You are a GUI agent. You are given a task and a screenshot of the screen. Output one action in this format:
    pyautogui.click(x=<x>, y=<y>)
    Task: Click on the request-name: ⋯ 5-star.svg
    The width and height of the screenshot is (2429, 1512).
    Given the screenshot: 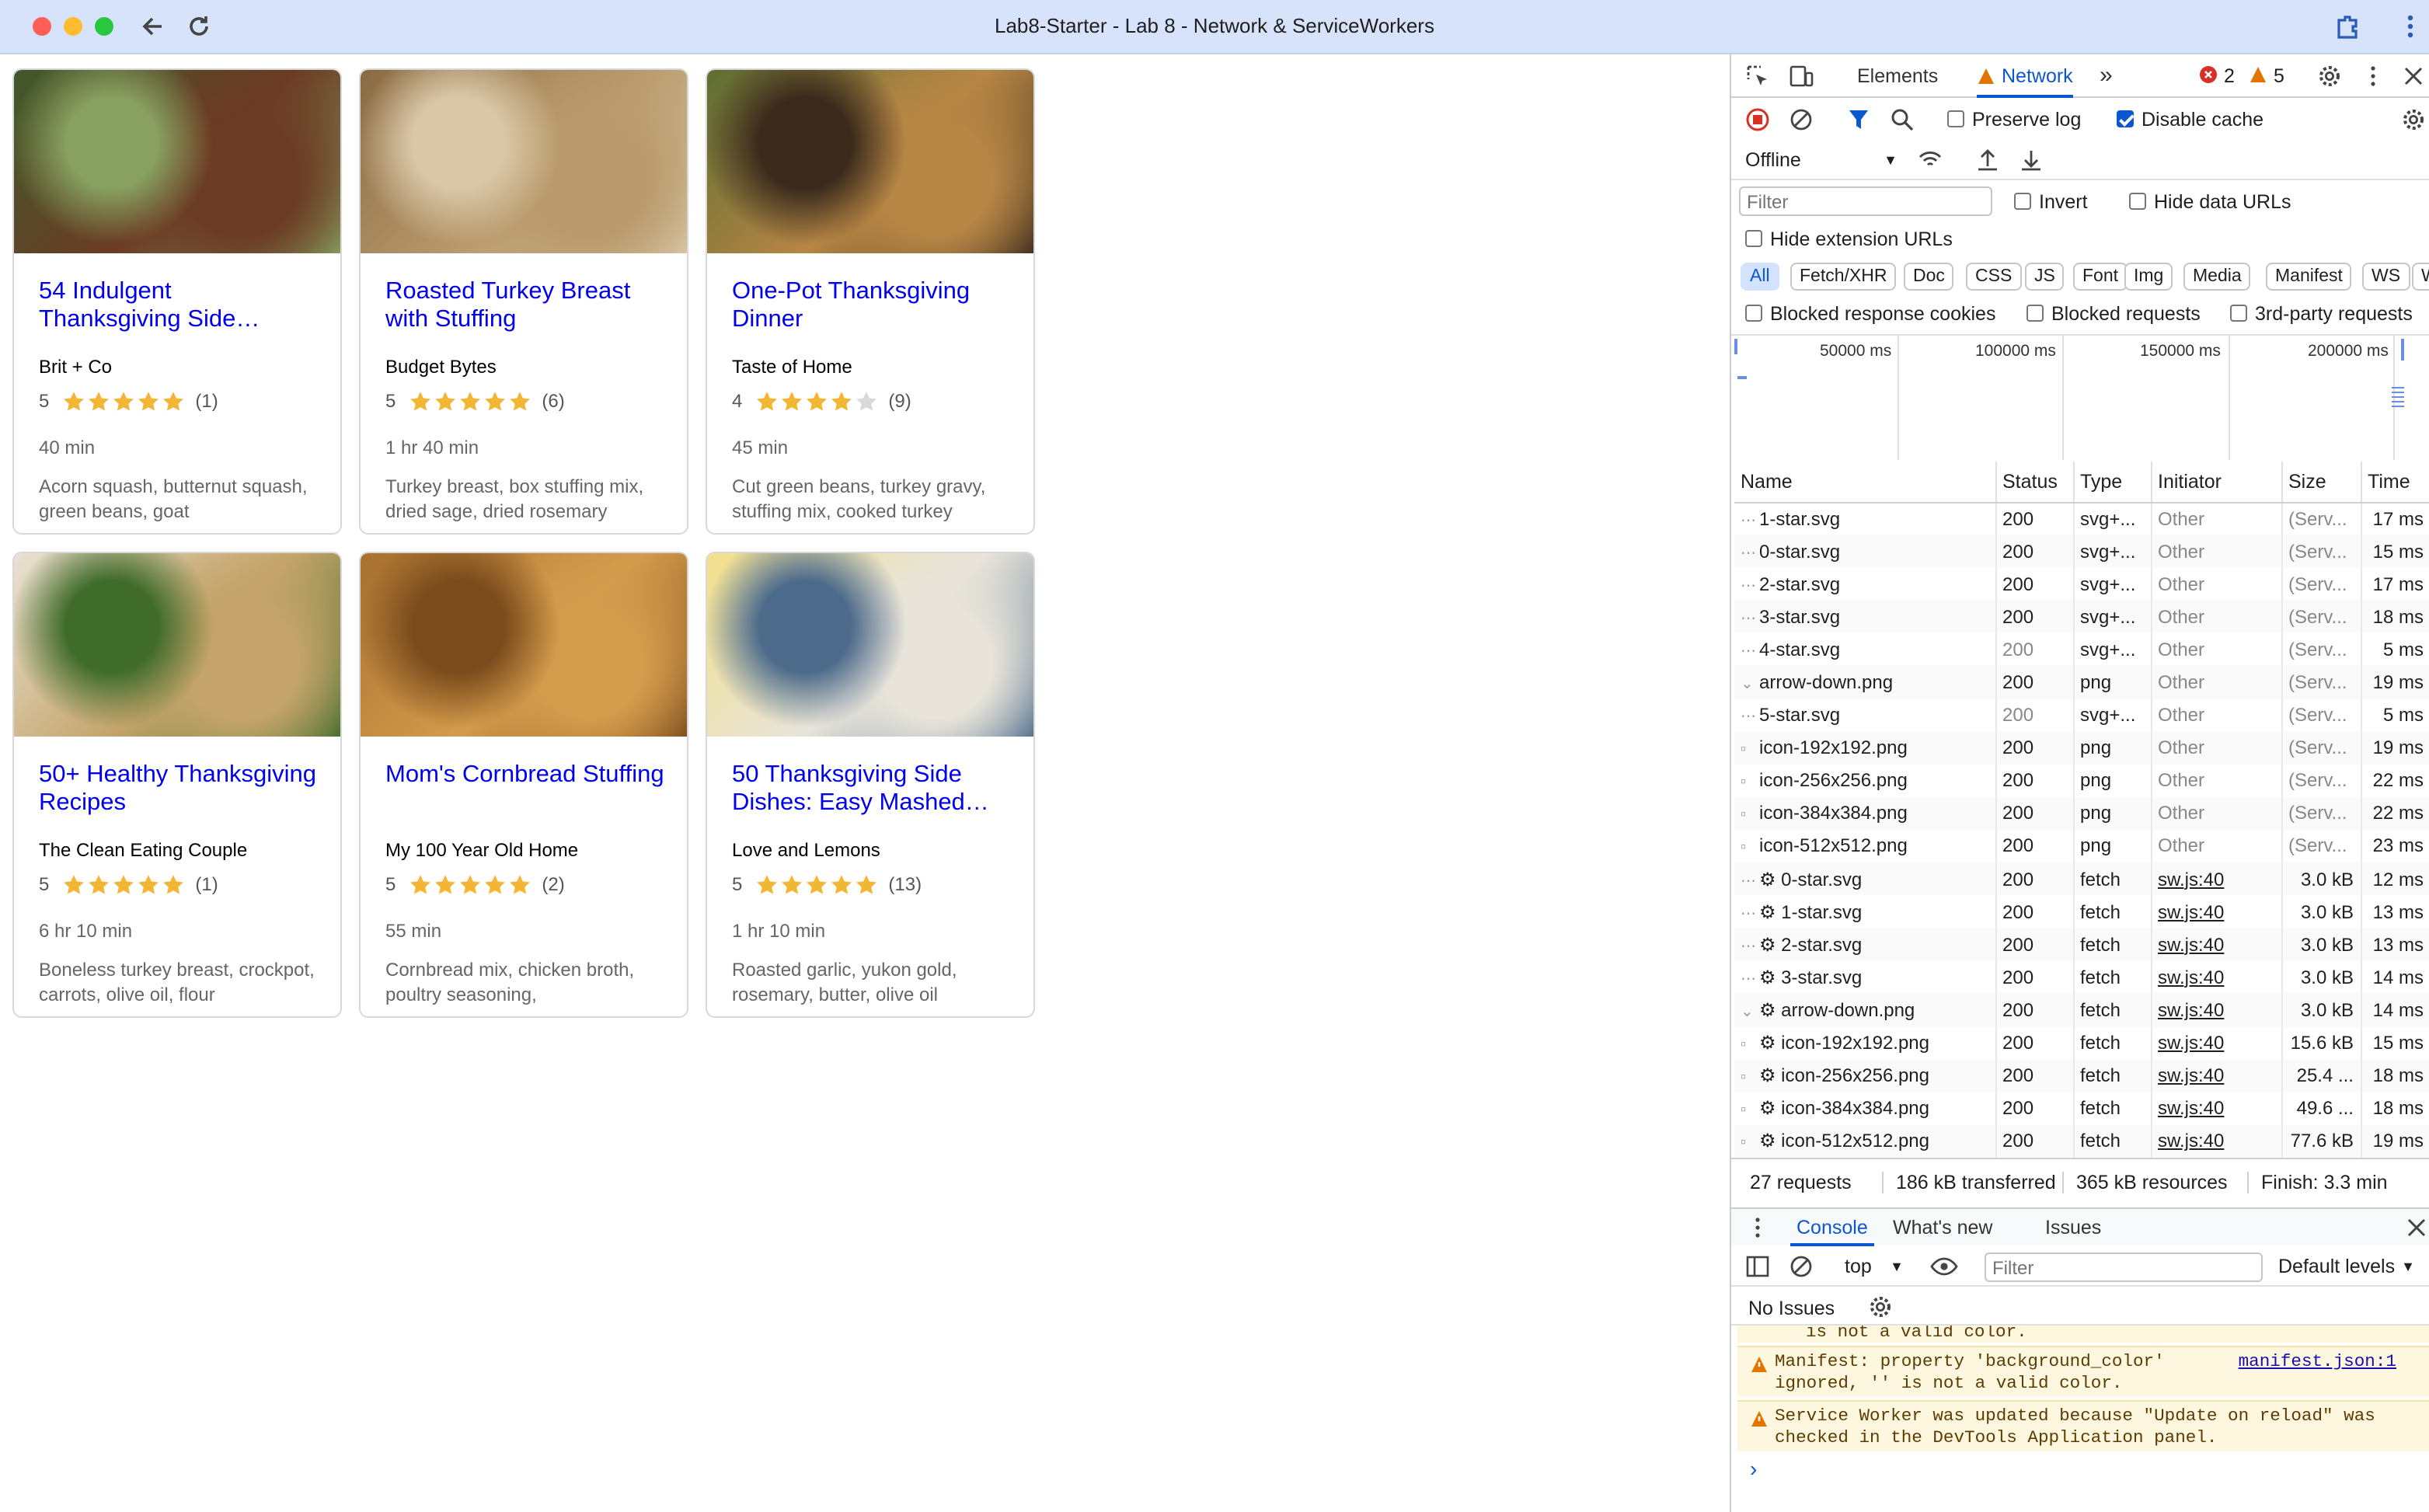 What is the action you would take?
    pyautogui.click(x=1865, y=715)
    